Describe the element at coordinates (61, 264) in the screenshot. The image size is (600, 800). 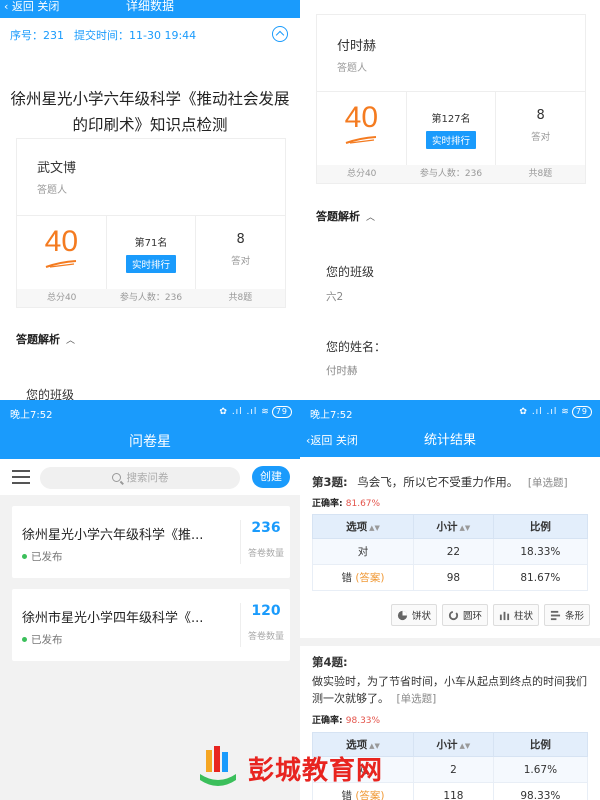
I see `score-swoosh-icon` at that location.